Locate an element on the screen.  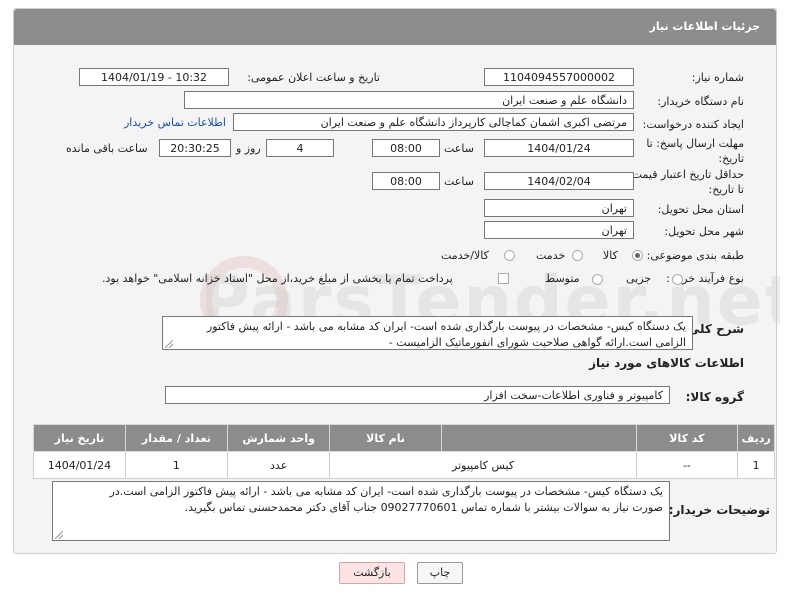
col-name: نام کالا is located at coordinates (385, 438).